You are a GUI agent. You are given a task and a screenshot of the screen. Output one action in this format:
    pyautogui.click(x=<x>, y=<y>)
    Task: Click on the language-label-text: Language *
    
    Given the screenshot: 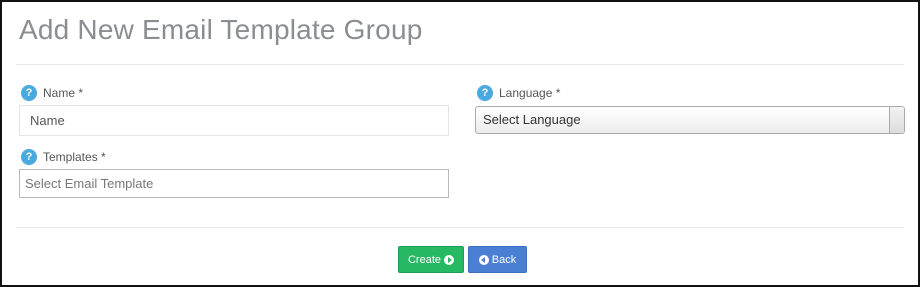 What is the action you would take?
    pyautogui.click(x=530, y=93)
    